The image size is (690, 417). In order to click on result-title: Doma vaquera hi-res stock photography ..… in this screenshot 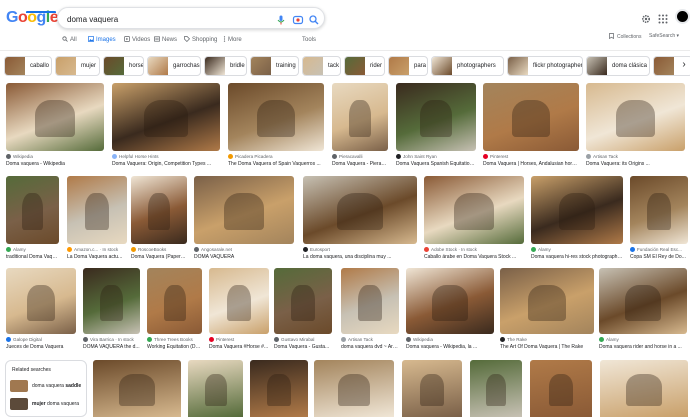, I will do `click(577, 257)`.